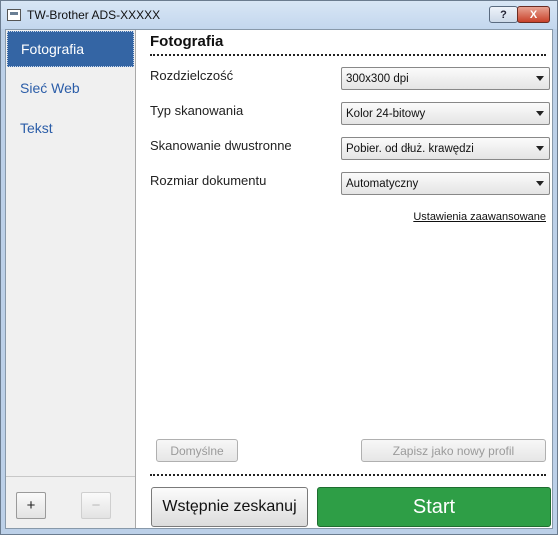 The height and width of the screenshot is (535, 558). What do you see at coordinates (445, 113) in the screenshot?
I see `scan-type-select: Kolor 24-bitowy` at bounding box center [445, 113].